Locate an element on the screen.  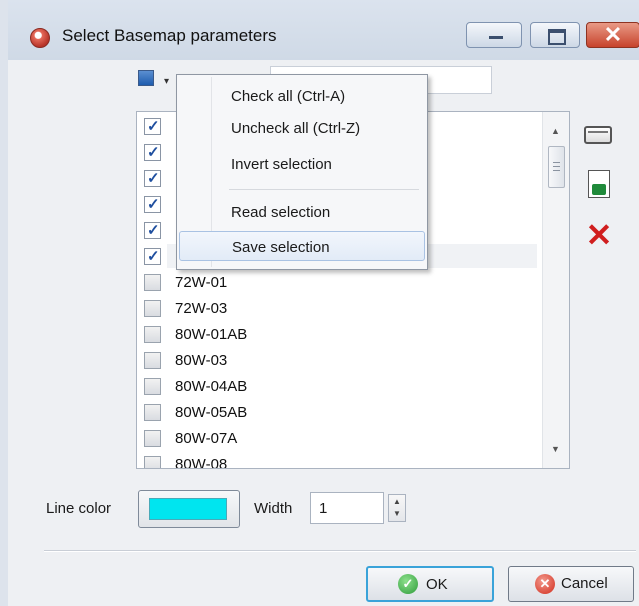
menu-item-uncheck-all: Uncheck all (Ctrl-Z) is located at coordinates (302, 128).